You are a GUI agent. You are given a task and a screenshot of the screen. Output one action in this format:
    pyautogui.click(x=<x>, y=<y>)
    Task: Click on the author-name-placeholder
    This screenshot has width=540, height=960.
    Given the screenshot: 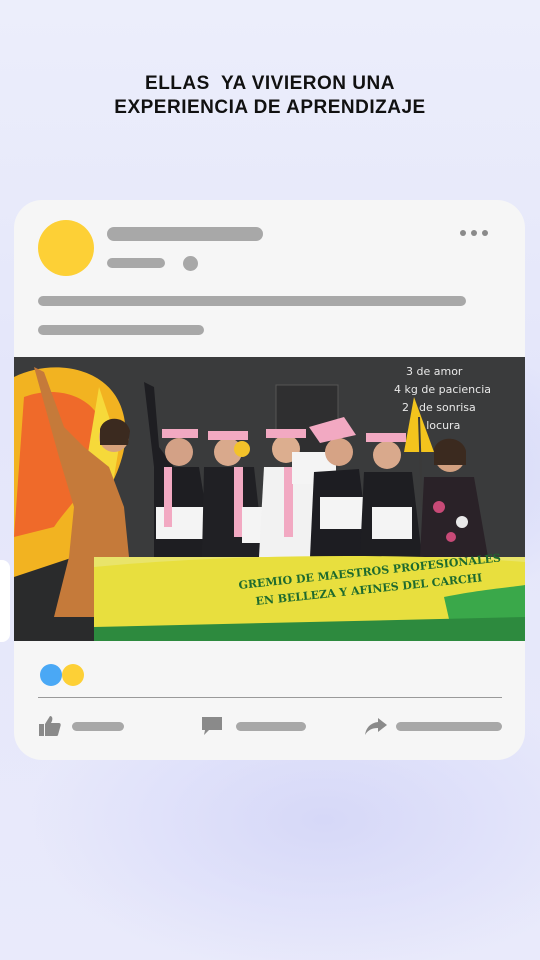 What is the action you would take?
    pyautogui.click(x=185, y=234)
    